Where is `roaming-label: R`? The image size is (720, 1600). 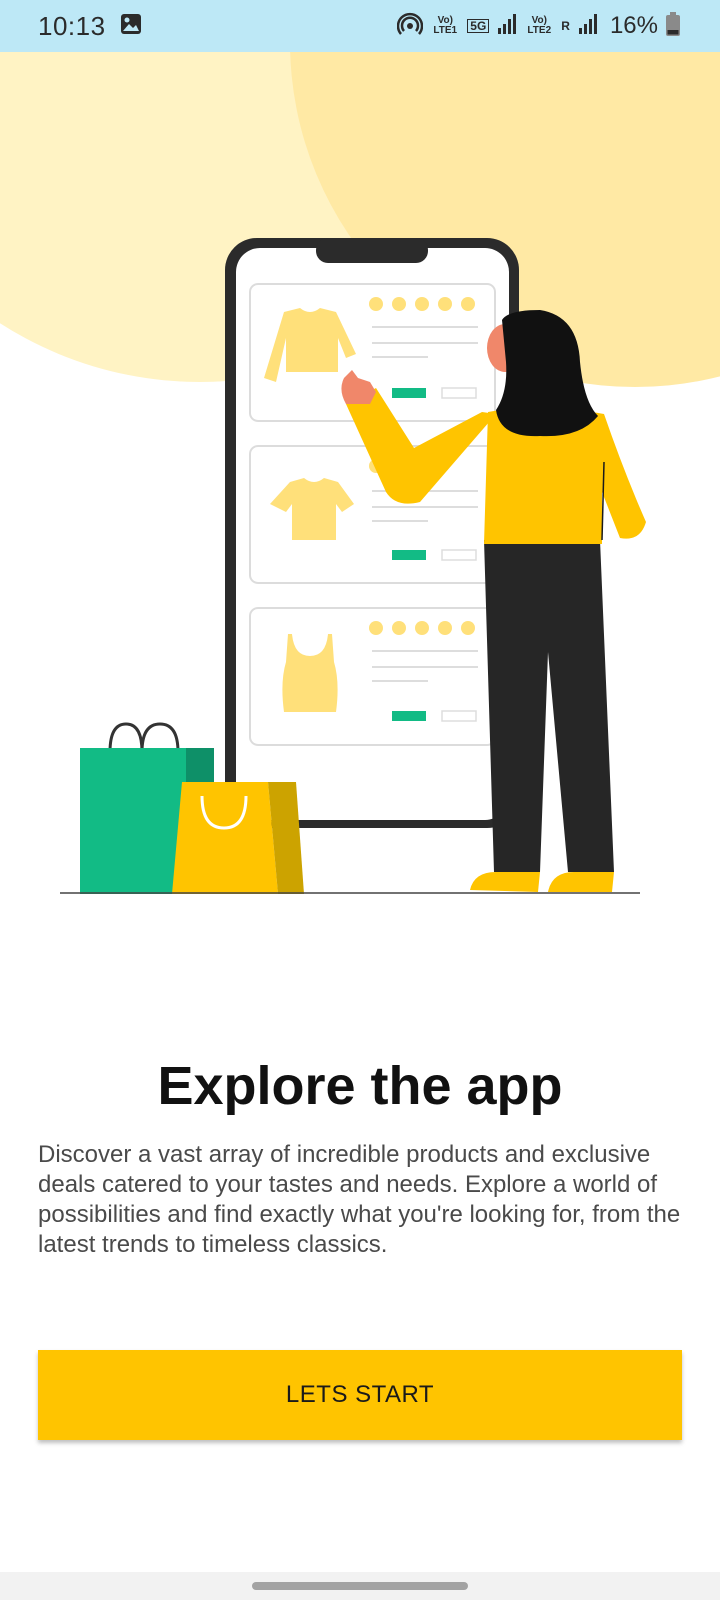 roaming-label: R is located at coordinates (565, 26).